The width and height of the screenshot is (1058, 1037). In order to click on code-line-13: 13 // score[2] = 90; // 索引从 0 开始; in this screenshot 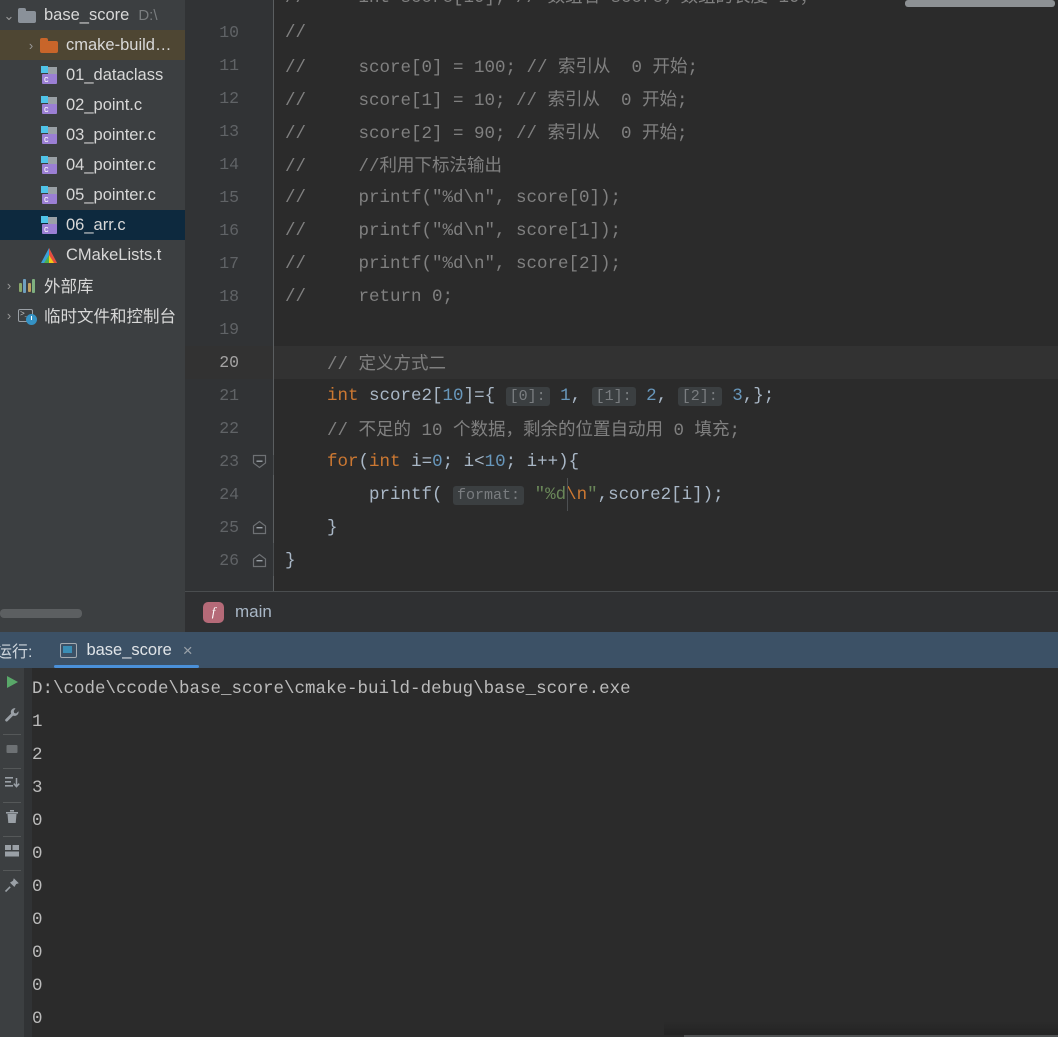, I will do `click(621, 131)`.